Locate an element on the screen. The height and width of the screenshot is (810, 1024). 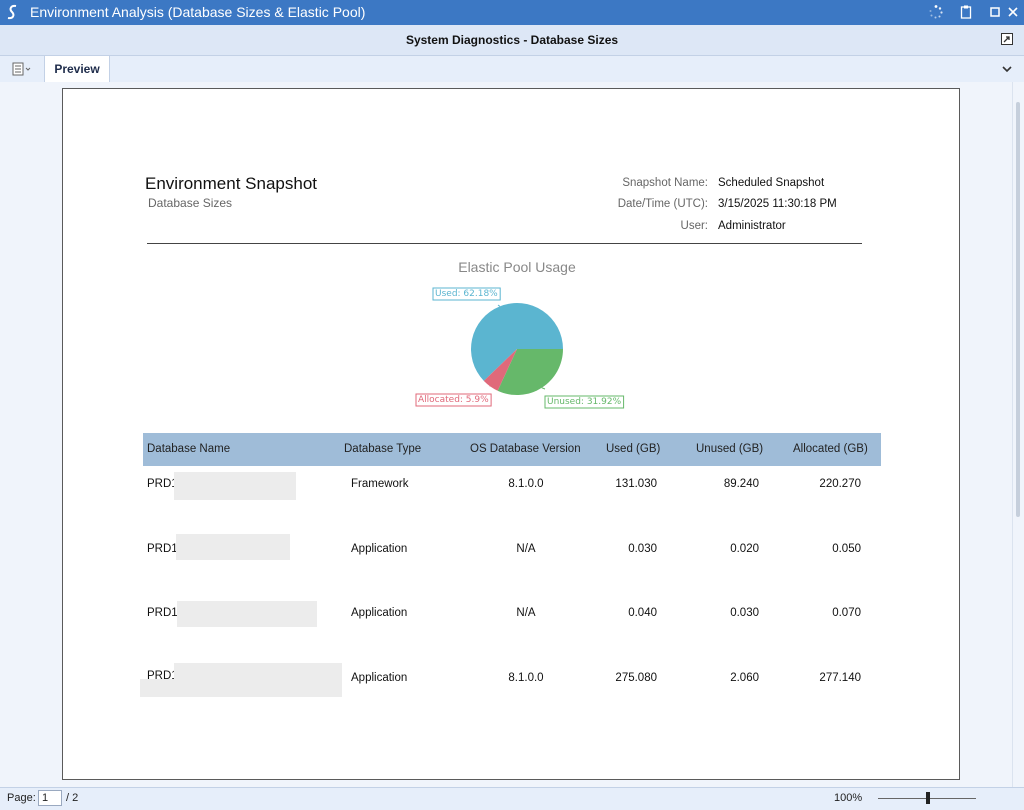
tab-bar: Preview is located at coordinates (512, 69).